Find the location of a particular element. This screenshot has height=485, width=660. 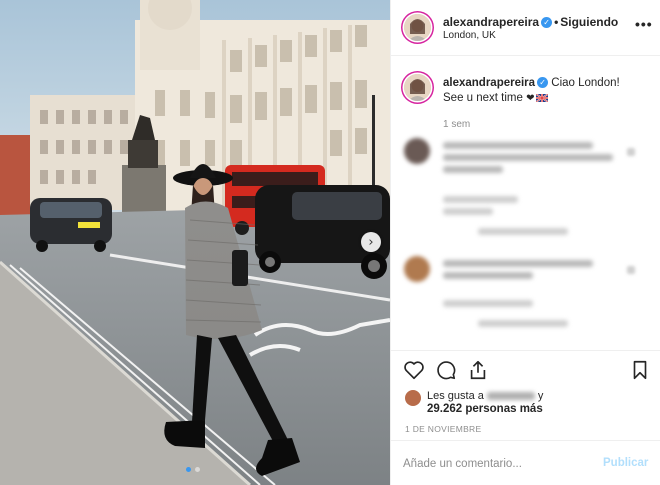

liker-avatar is located at coordinates (413, 398).